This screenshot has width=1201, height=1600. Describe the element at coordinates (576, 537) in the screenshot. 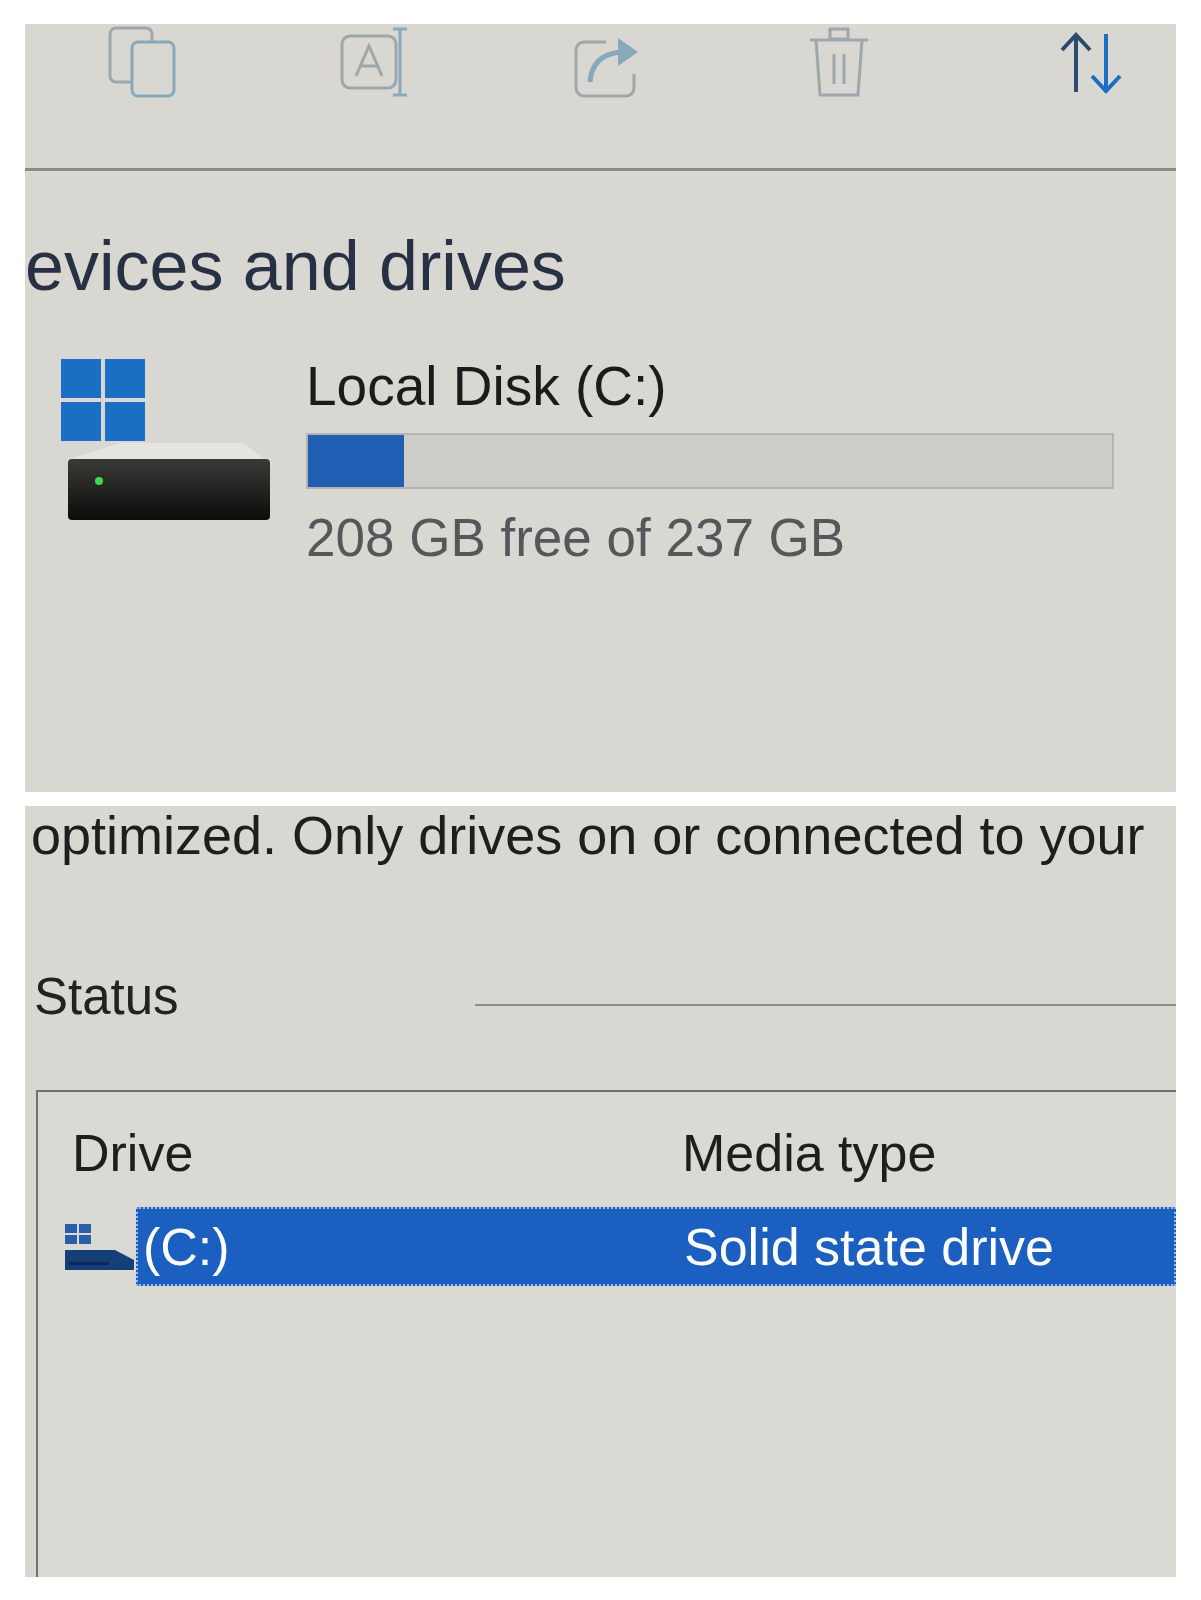

I see `free-space-text: 208 GB free of 237 GB` at that location.